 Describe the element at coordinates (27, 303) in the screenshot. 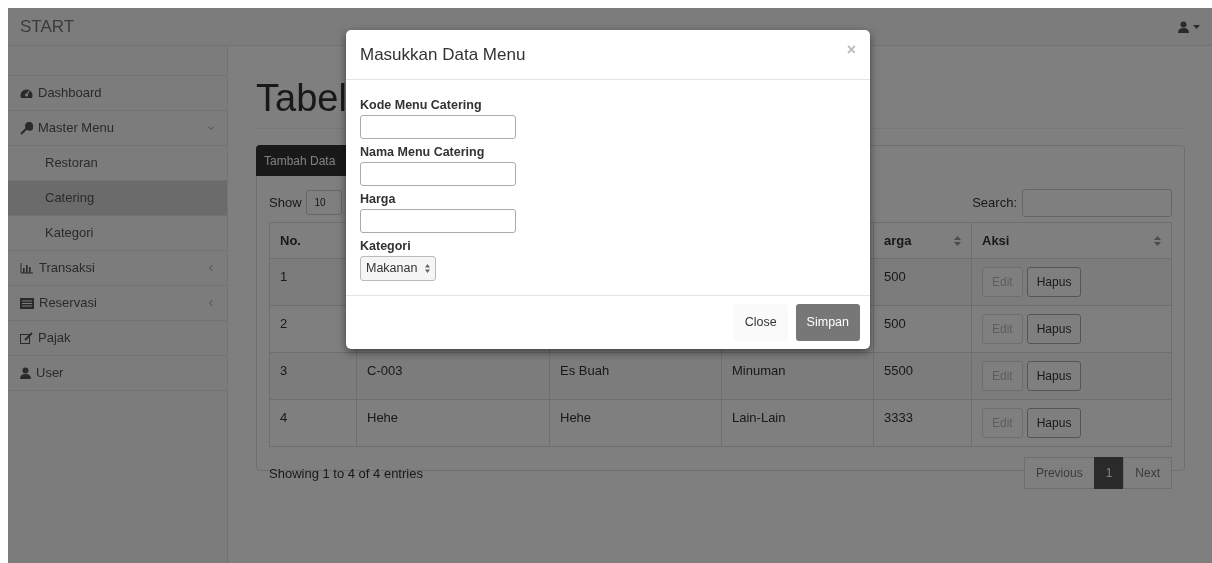

I see `list-icon` at that location.